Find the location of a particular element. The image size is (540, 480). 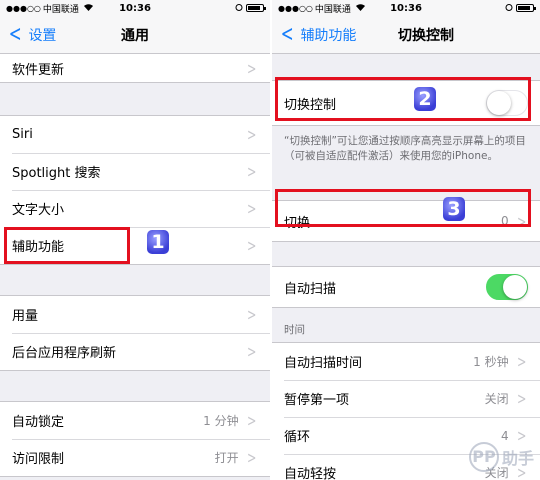

row-label: 文字大小 is located at coordinates (38, 210).